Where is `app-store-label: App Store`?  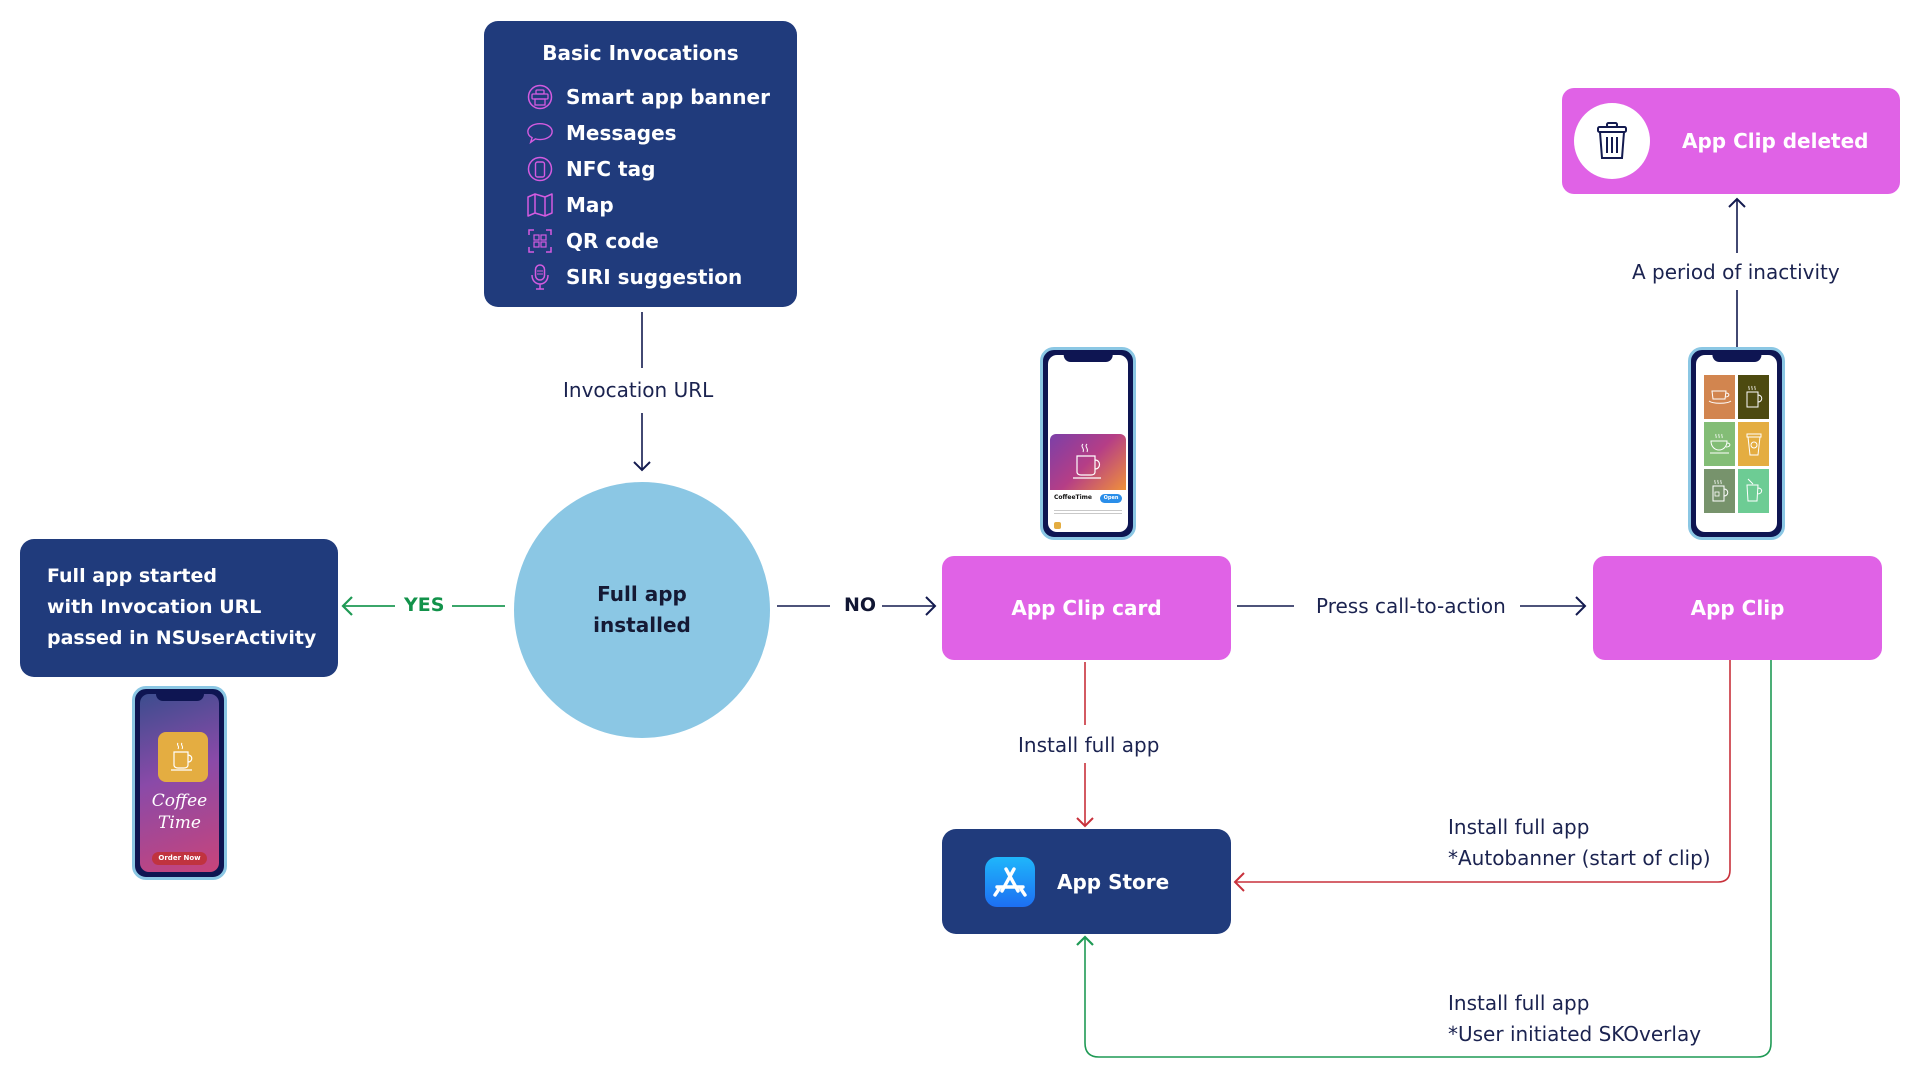 app-store-label: App Store is located at coordinates (1113, 881).